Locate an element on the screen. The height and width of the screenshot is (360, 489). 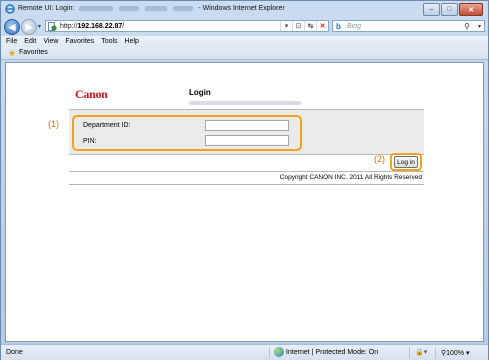
redacted-model-series is located at coordinates (129, 8).